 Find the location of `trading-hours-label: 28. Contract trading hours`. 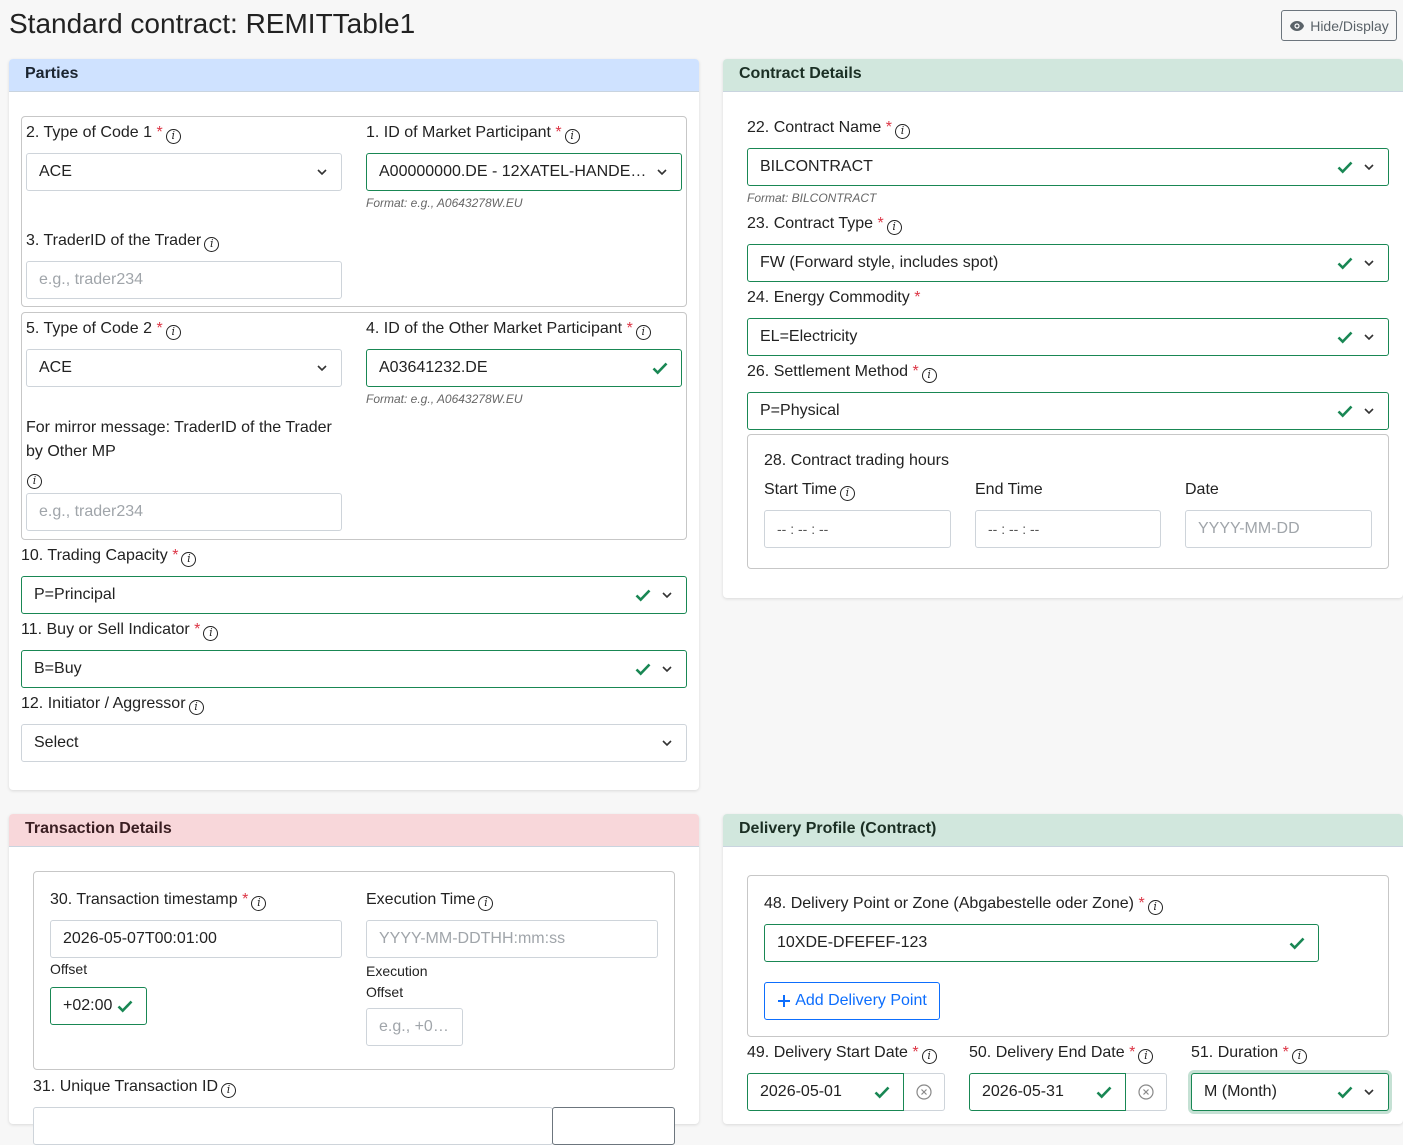

trading-hours-label: 28. Contract trading hours is located at coordinates (856, 460).